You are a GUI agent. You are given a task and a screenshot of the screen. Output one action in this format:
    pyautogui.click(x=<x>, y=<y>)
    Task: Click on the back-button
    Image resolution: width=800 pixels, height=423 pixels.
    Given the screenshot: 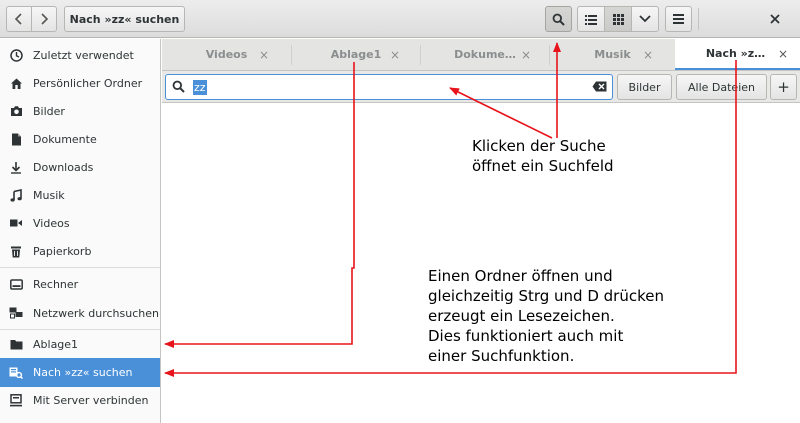 What is the action you would take?
    pyautogui.click(x=19, y=19)
    